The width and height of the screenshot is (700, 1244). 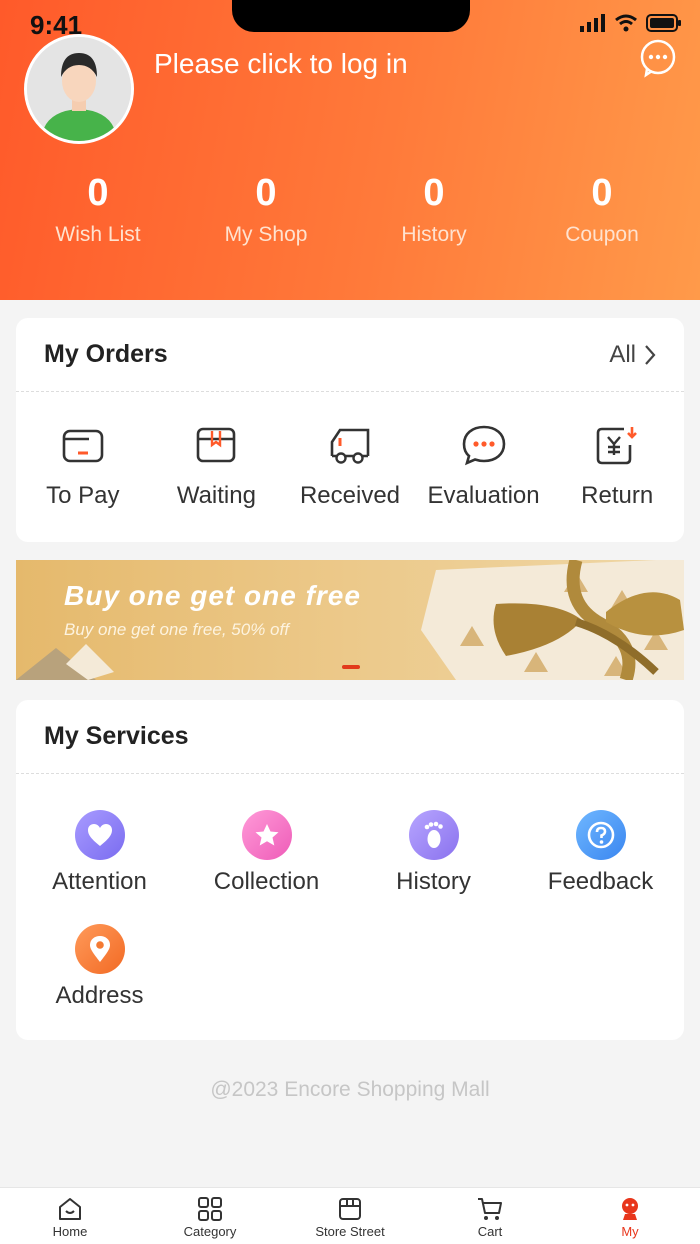 I want to click on user-icon, so click(x=630, y=1209).